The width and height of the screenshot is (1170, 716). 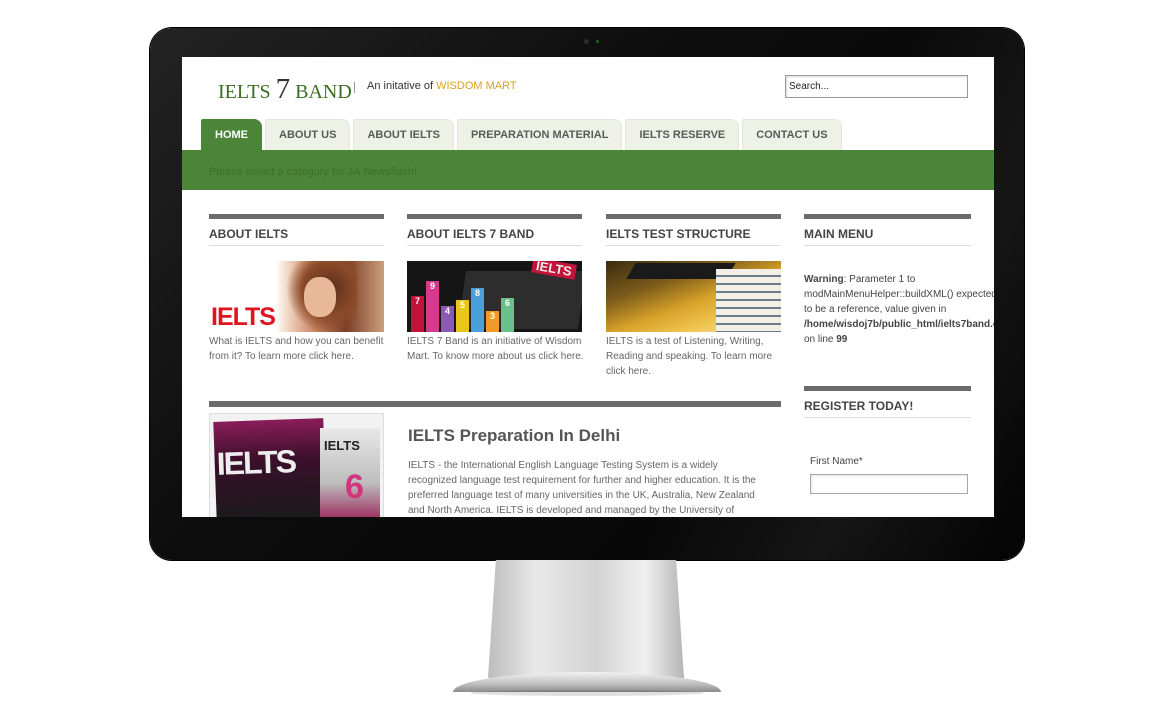 What do you see at coordinates (792, 134) in the screenshot?
I see `nav-tab-contact-us: CONTACT US` at bounding box center [792, 134].